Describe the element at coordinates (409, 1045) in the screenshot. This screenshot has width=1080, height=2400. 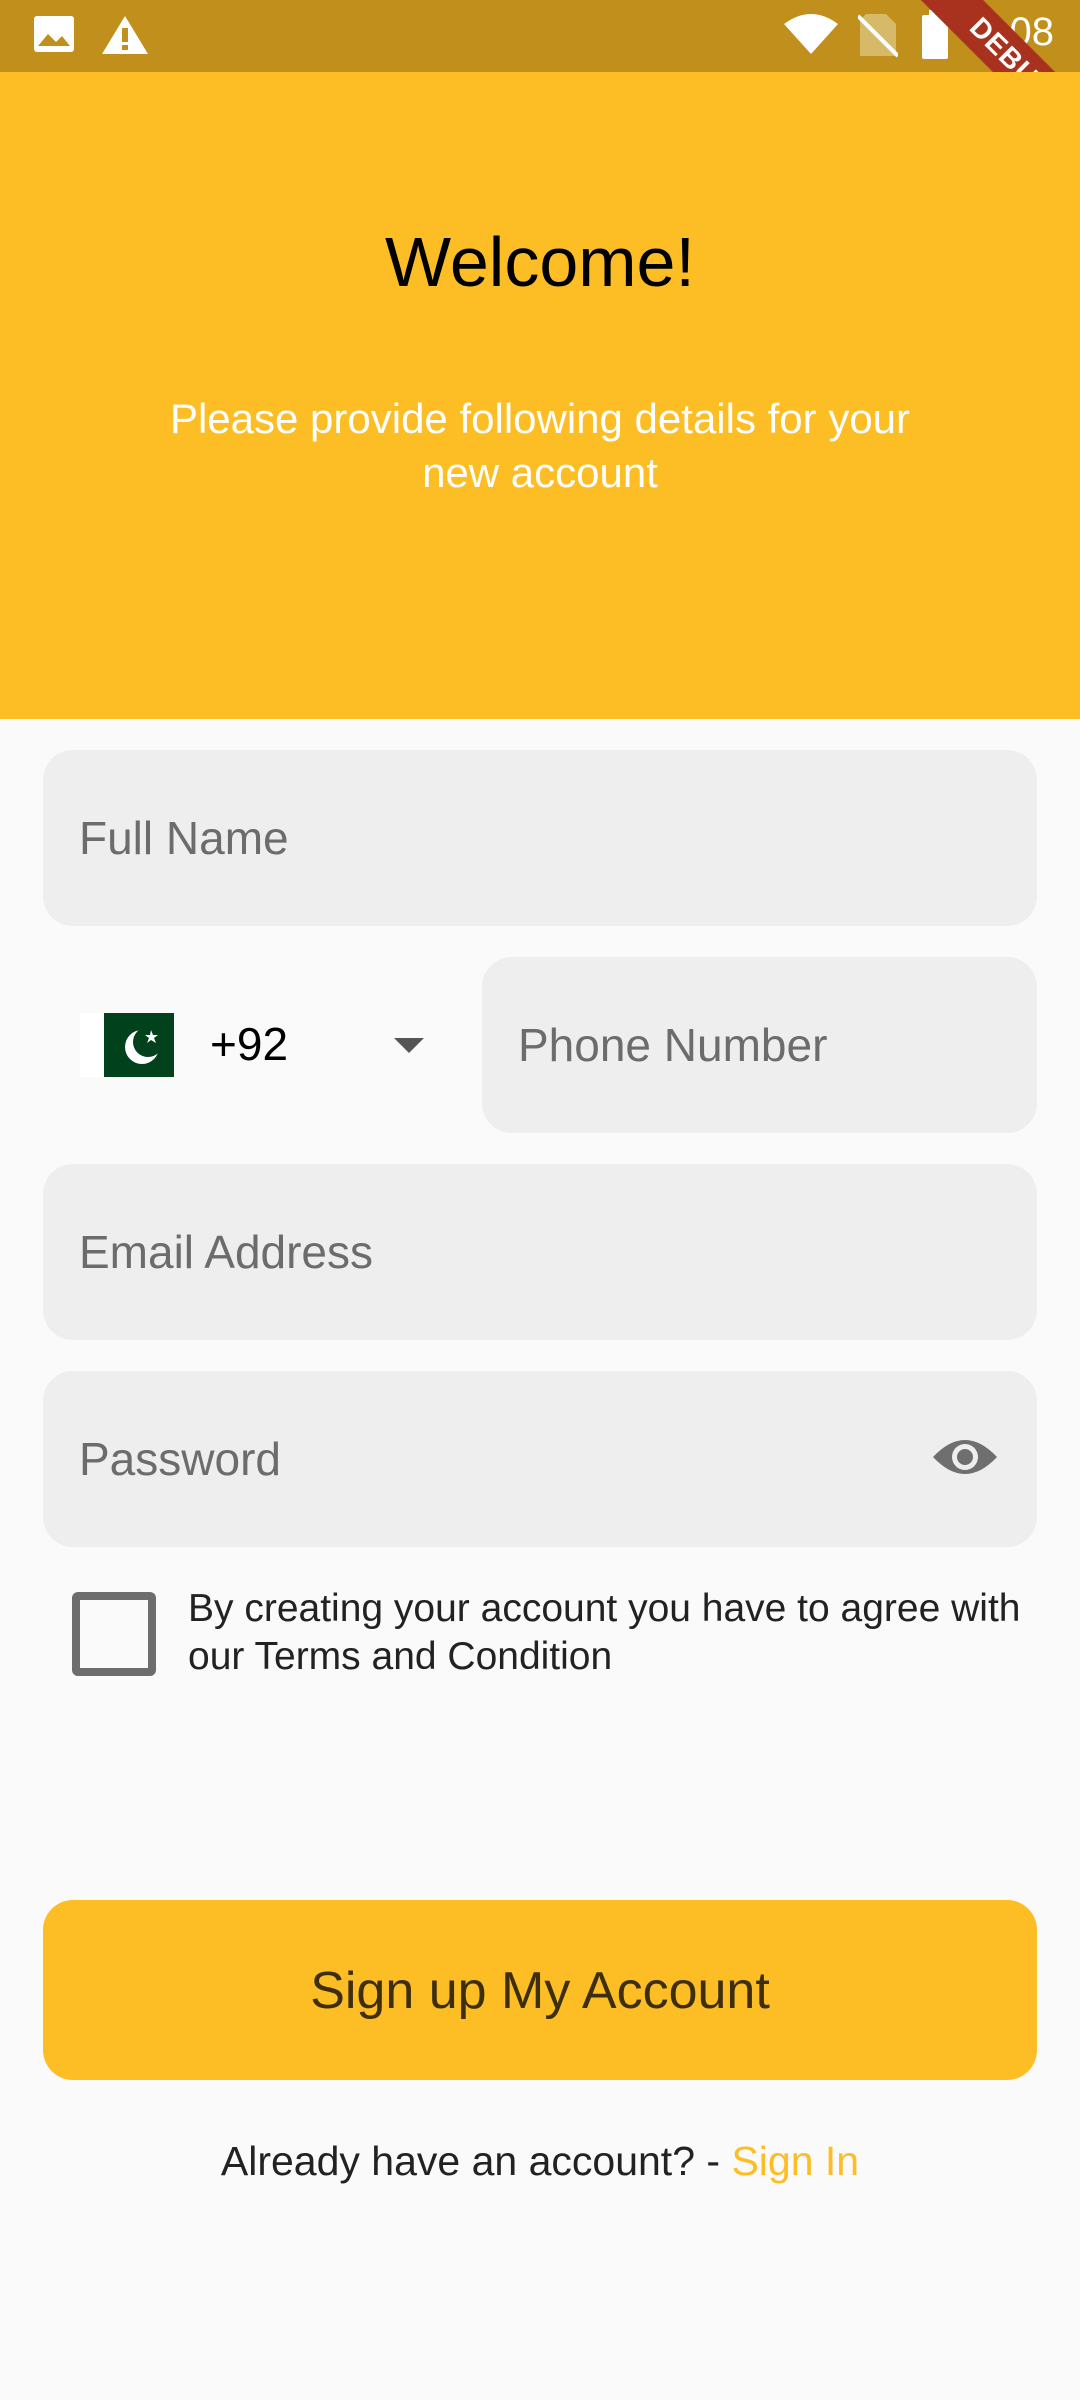
I see `chevron-down-icon` at that location.